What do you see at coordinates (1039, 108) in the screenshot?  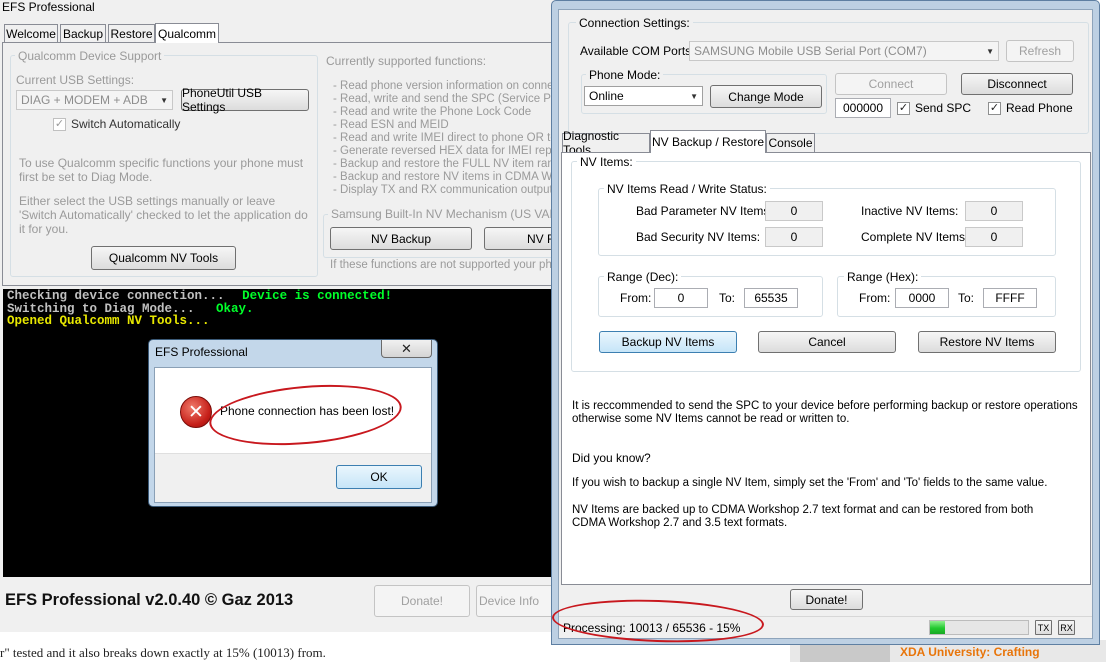 I see `read-phone-label: Read Phone` at bounding box center [1039, 108].